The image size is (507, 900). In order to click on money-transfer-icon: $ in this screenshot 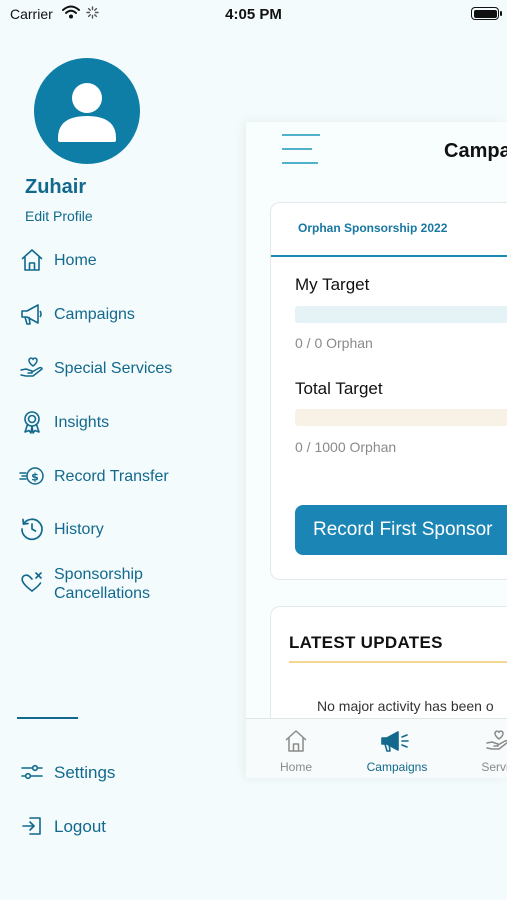, I will do `click(32, 476)`.